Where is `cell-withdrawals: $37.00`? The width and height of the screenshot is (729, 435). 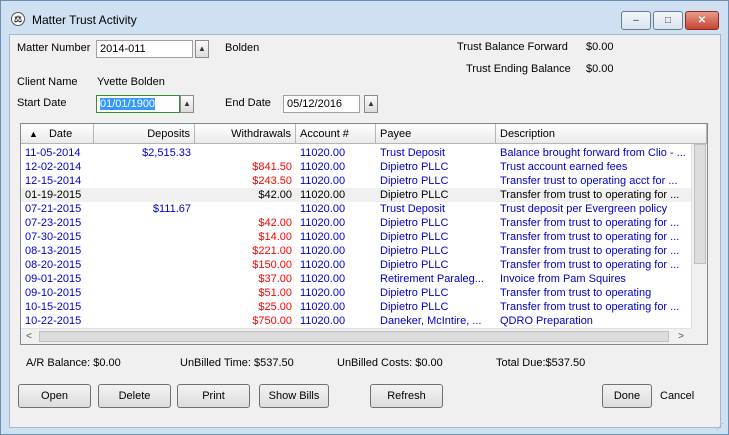
cell-withdrawals: $37.00 is located at coordinates (275, 279).